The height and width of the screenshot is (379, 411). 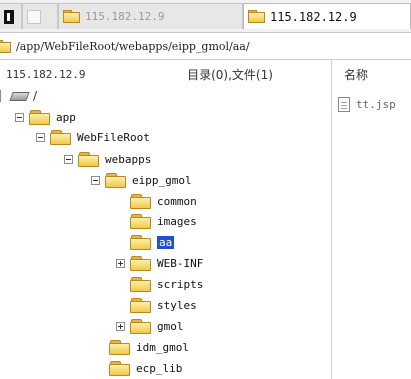 What do you see at coordinates (373, 74) in the screenshot?
I see `name-column-header: 名称` at bounding box center [373, 74].